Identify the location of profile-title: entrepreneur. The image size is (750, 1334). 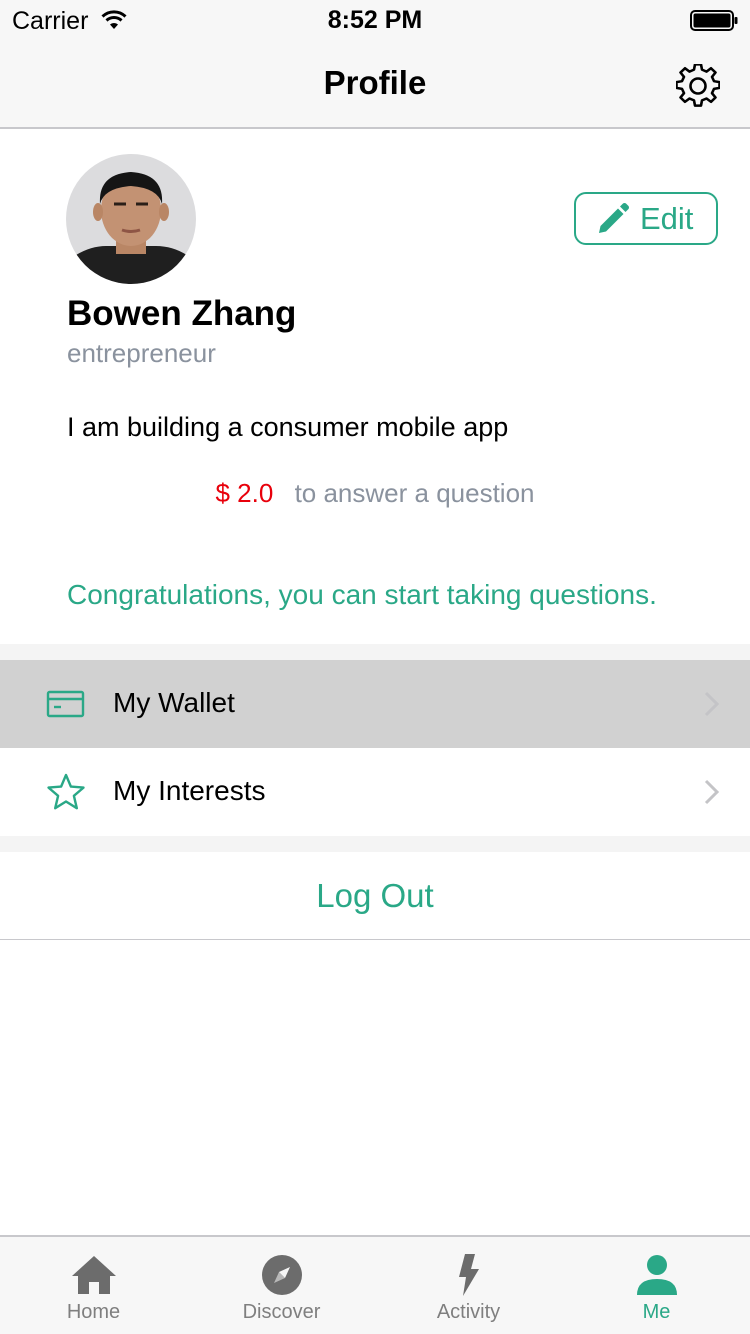
(141, 353).